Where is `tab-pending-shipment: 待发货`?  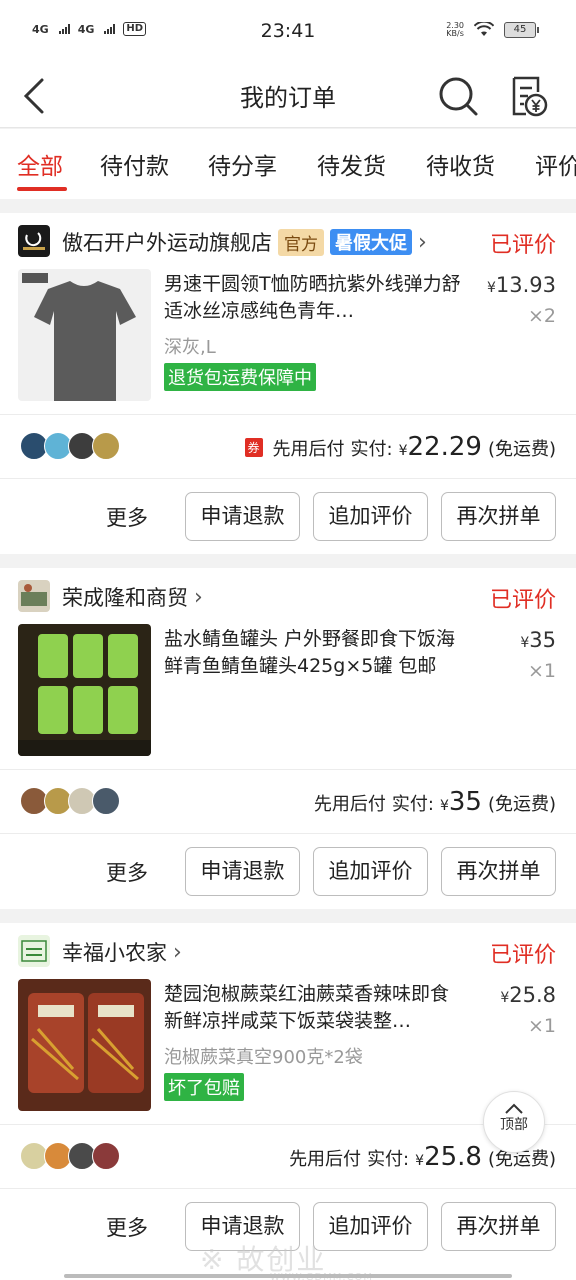 tab-pending-shipment: 待发货 is located at coordinates (351, 164).